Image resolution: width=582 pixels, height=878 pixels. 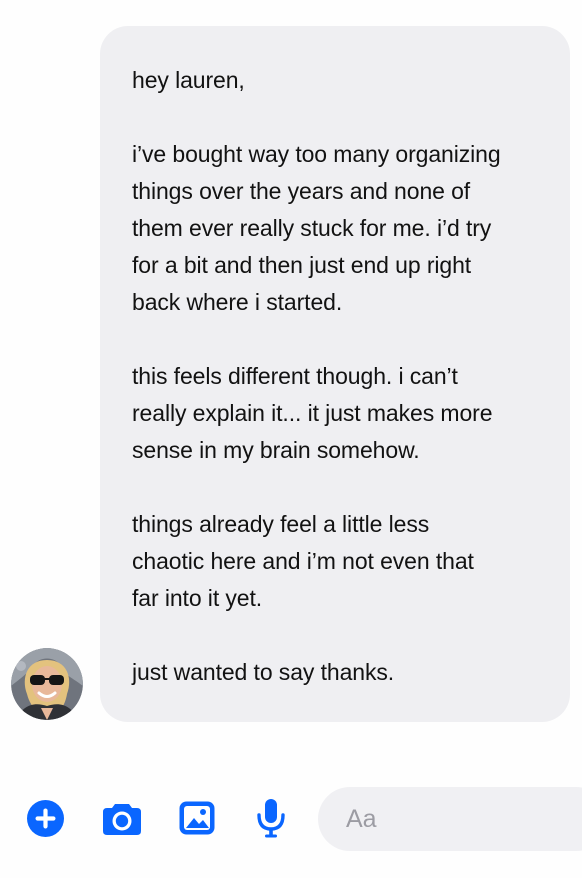 I want to click on message-line: hey lauren,, so click(x=188, y=80).